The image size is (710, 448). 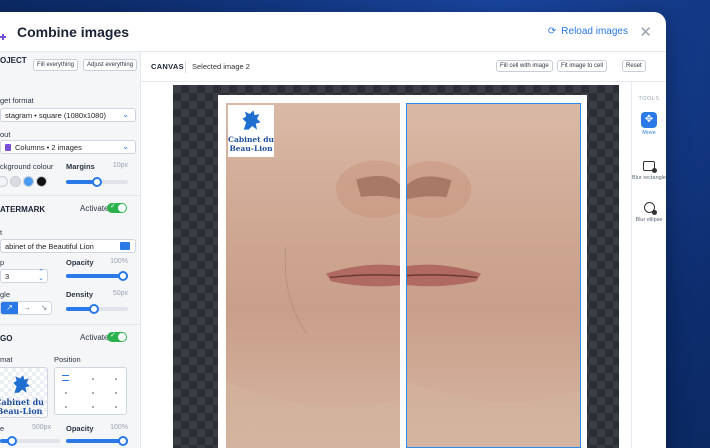 What do you see at coordinates (15, 181) in the screenshot?
I see `swatch-grey` at bounding box center [15, 181].